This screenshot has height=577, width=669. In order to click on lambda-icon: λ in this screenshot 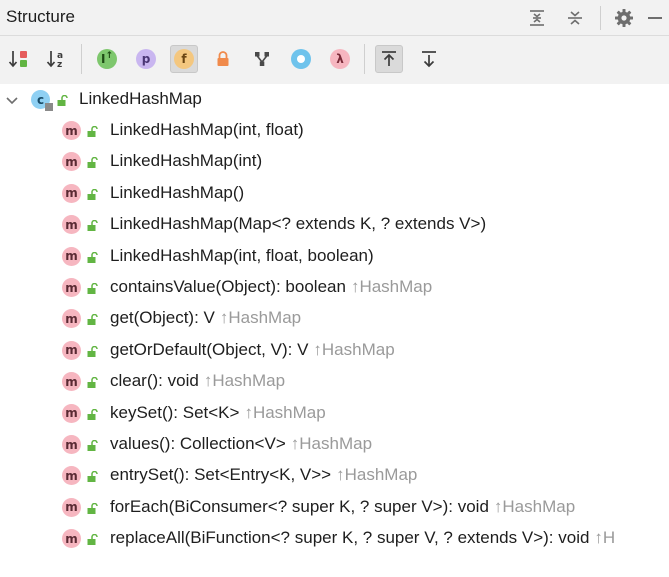, I will do `click(340, 59)`.